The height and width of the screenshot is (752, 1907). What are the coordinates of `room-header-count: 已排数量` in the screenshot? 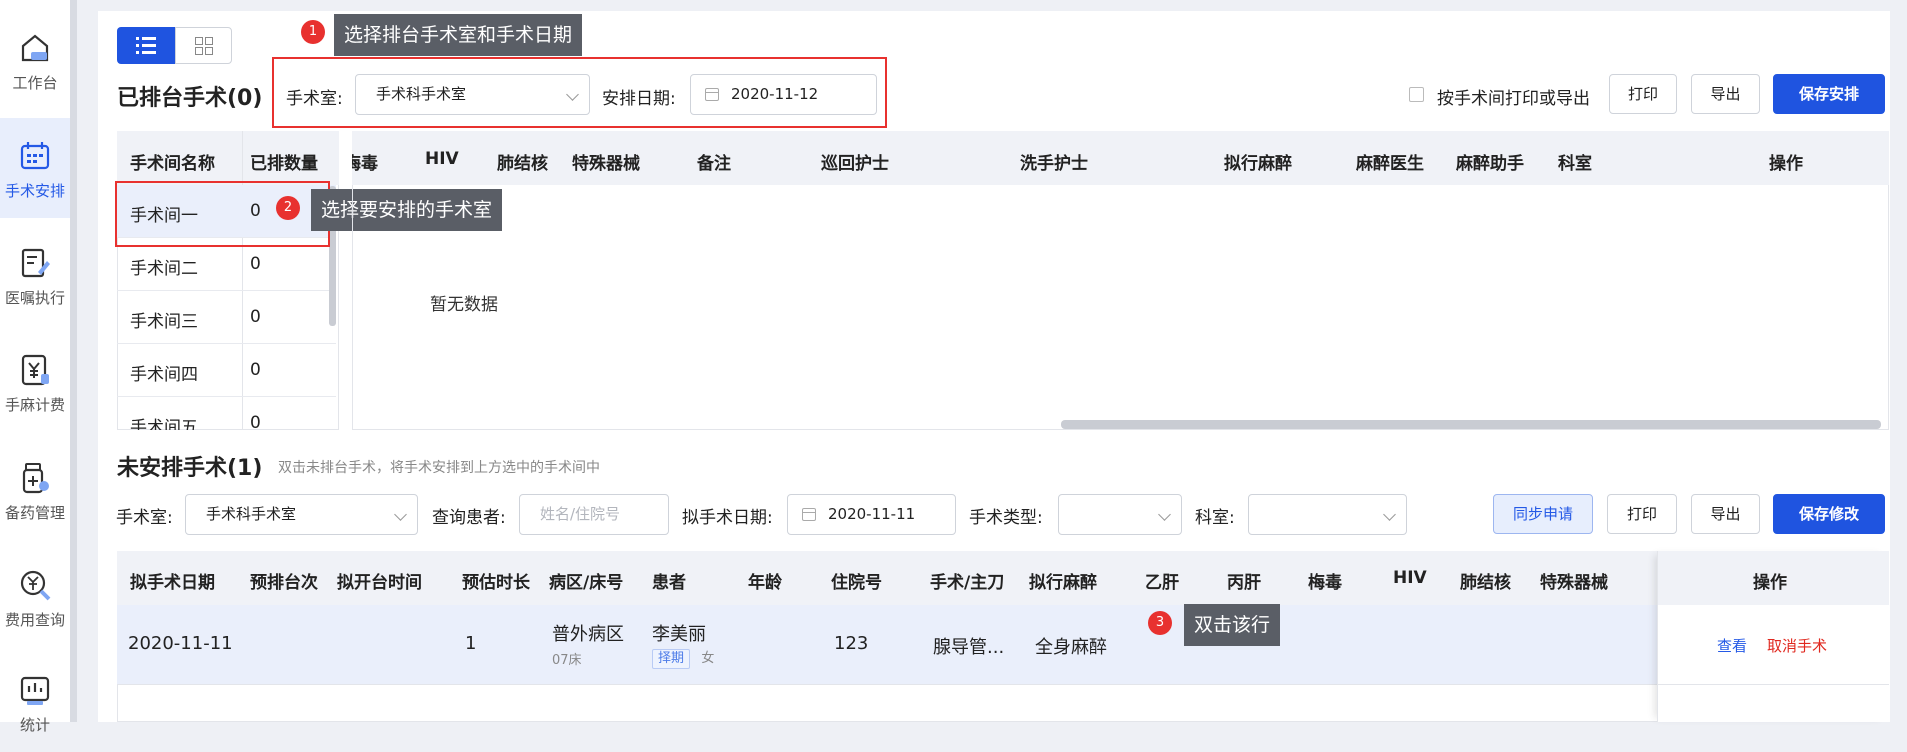 It's located at (284, 164).